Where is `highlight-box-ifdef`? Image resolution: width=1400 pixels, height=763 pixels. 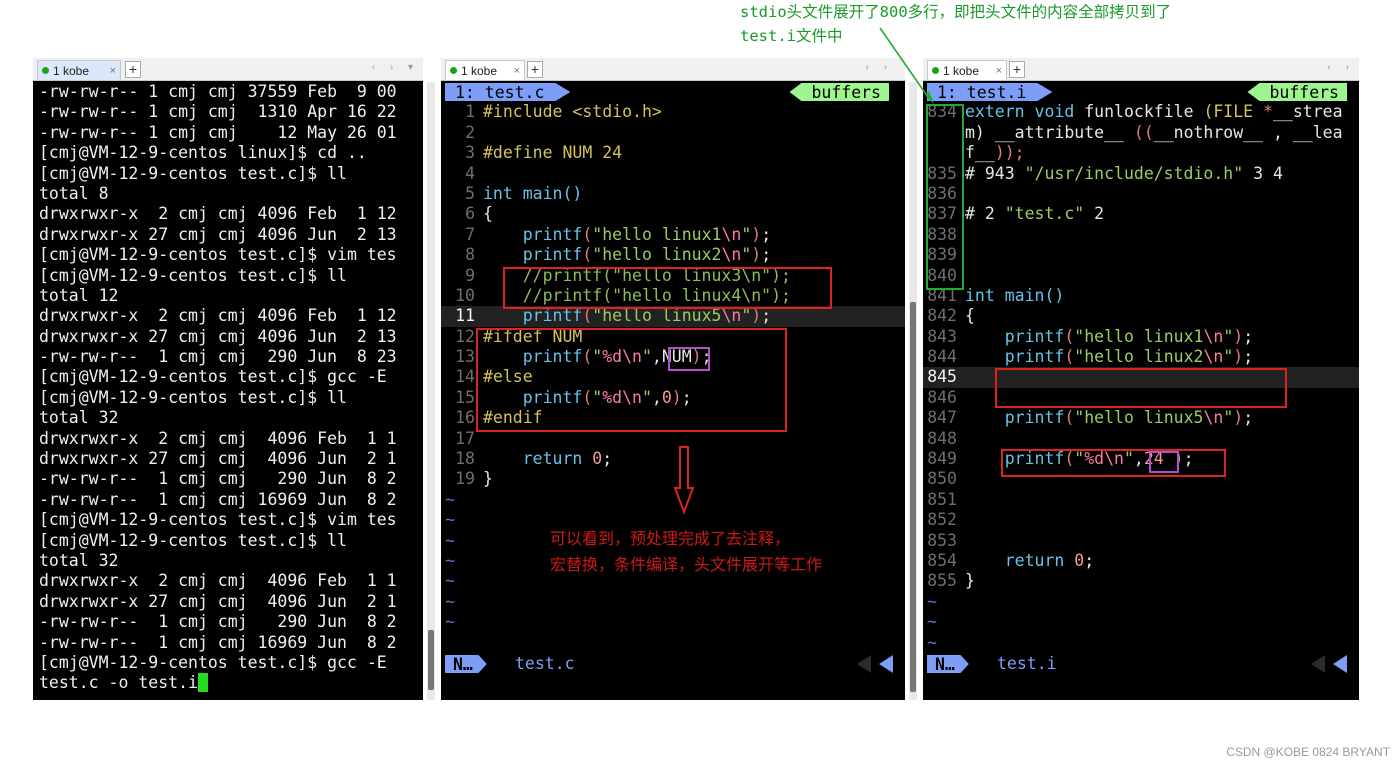
highlight-box-ifdef is located at coordinates (631, 380).